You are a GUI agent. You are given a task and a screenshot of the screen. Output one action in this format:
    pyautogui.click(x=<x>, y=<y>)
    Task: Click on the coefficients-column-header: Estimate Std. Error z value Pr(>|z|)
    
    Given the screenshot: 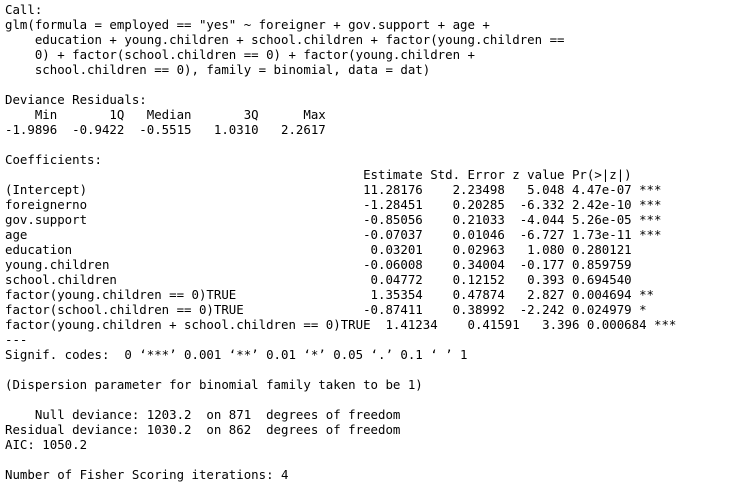 What is the action you would take?
    pyautogui.click(x=333, y=174)
    